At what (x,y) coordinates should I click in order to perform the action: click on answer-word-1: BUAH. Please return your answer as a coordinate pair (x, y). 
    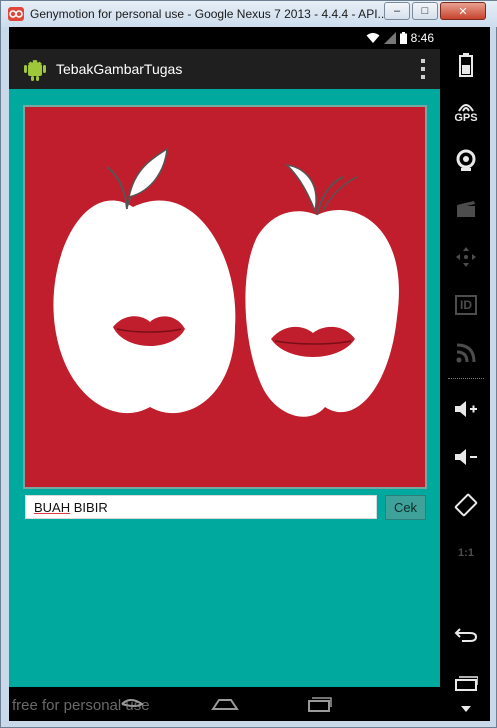
    Looking at the image, I should click on (52, 507).